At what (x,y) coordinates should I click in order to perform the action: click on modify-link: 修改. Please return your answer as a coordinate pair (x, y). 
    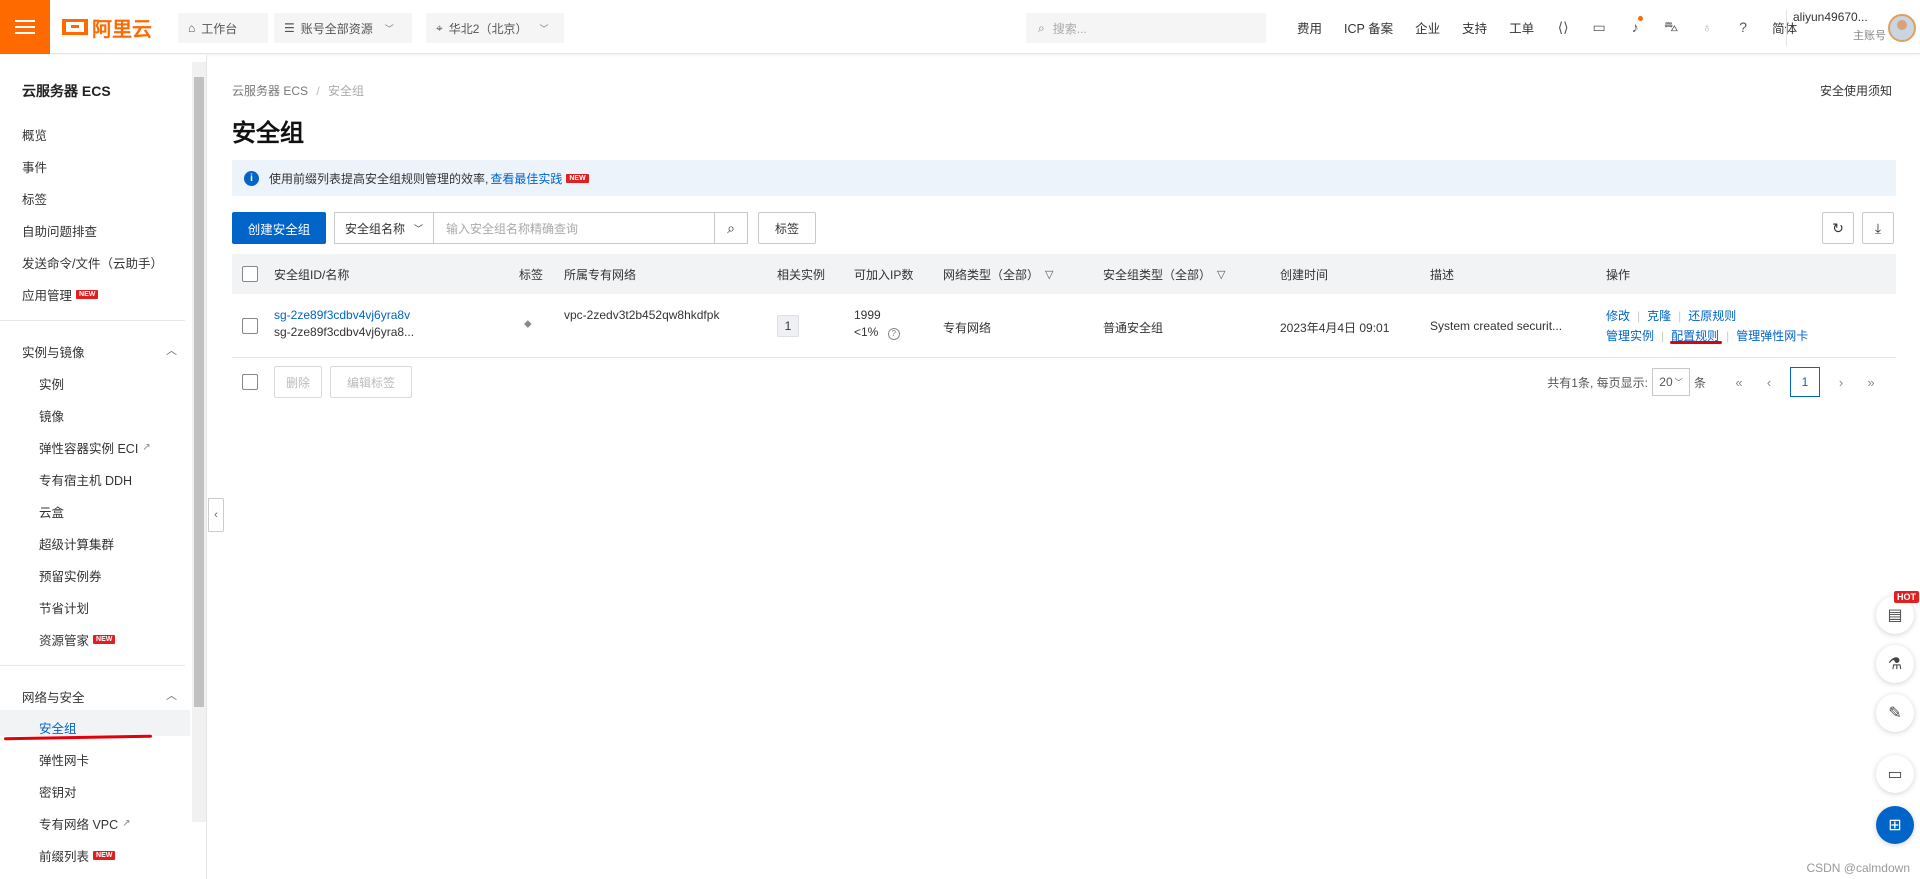
    Looking at the image, I should click on (1618, 316).